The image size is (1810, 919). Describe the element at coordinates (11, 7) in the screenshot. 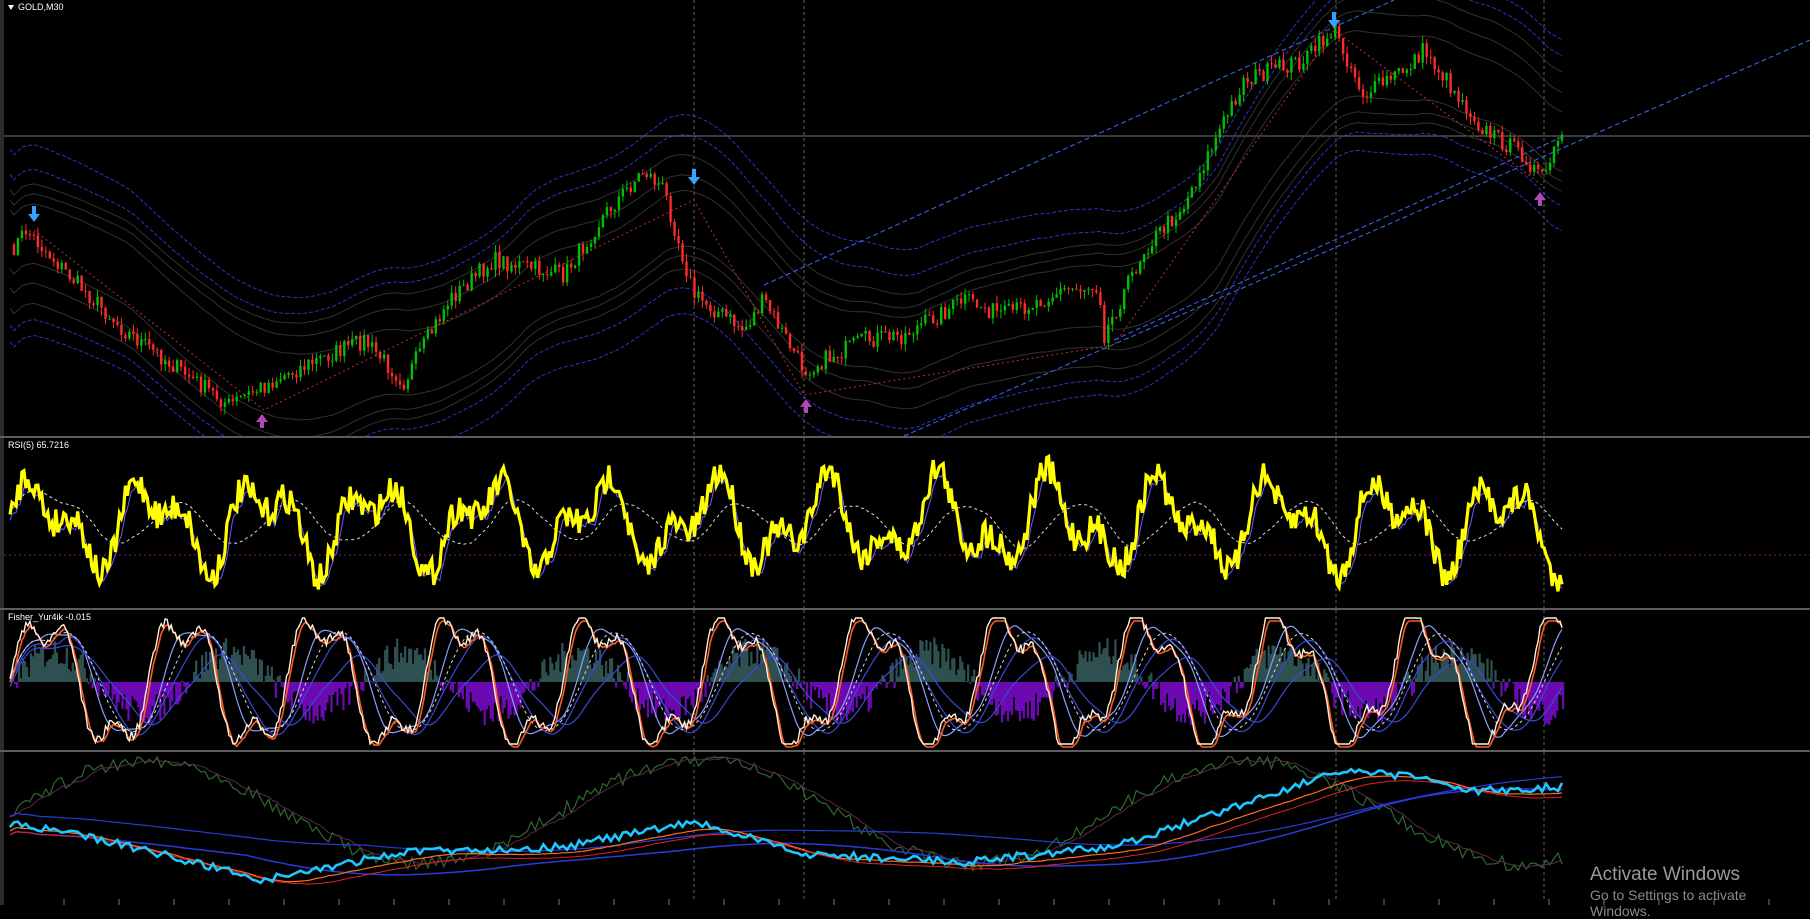

I see `triangle-down-icon` at that location.